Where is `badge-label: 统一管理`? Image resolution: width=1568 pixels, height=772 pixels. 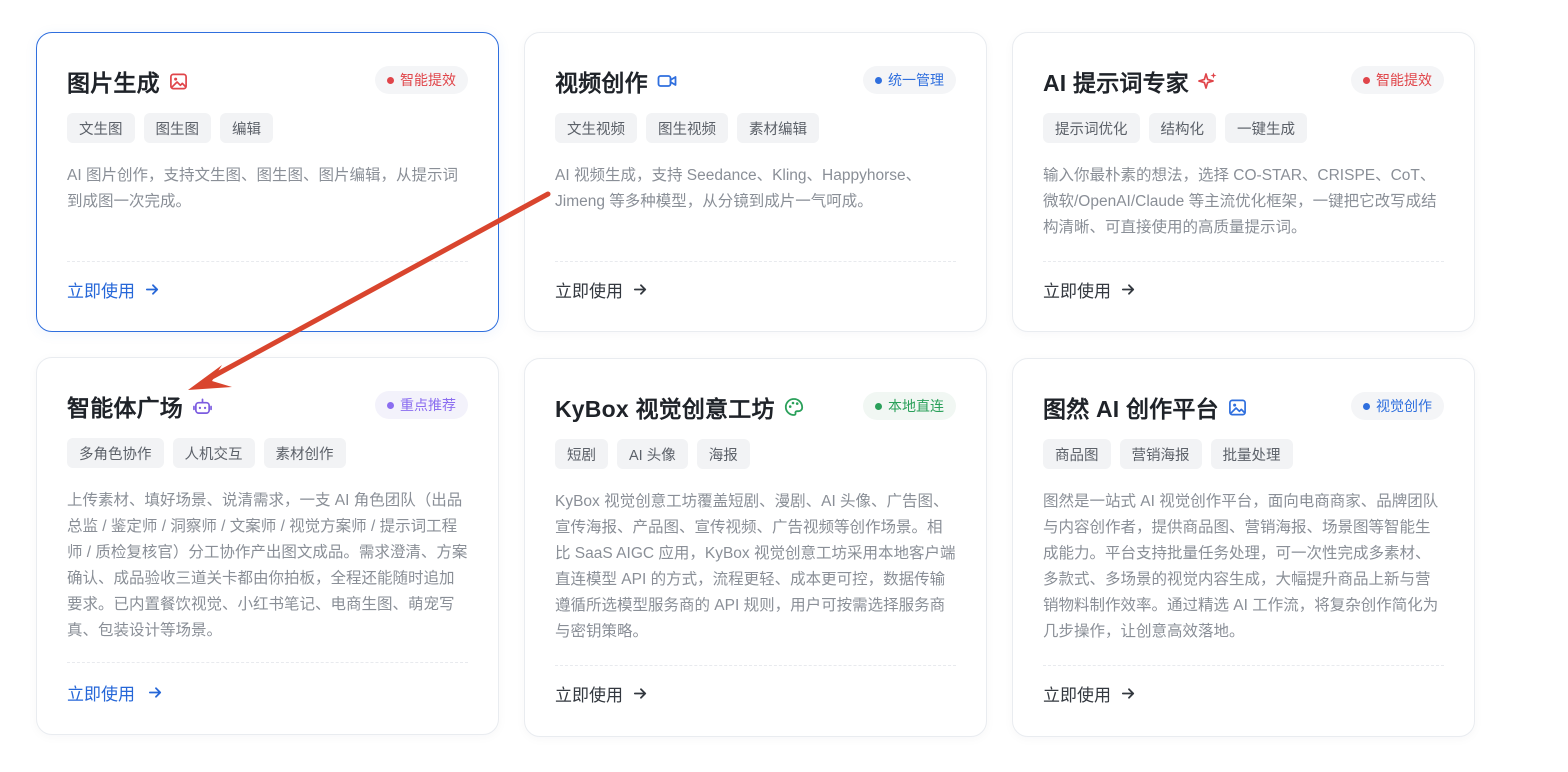
badge-label: 统一管理 is located at coordinates (916, 80).